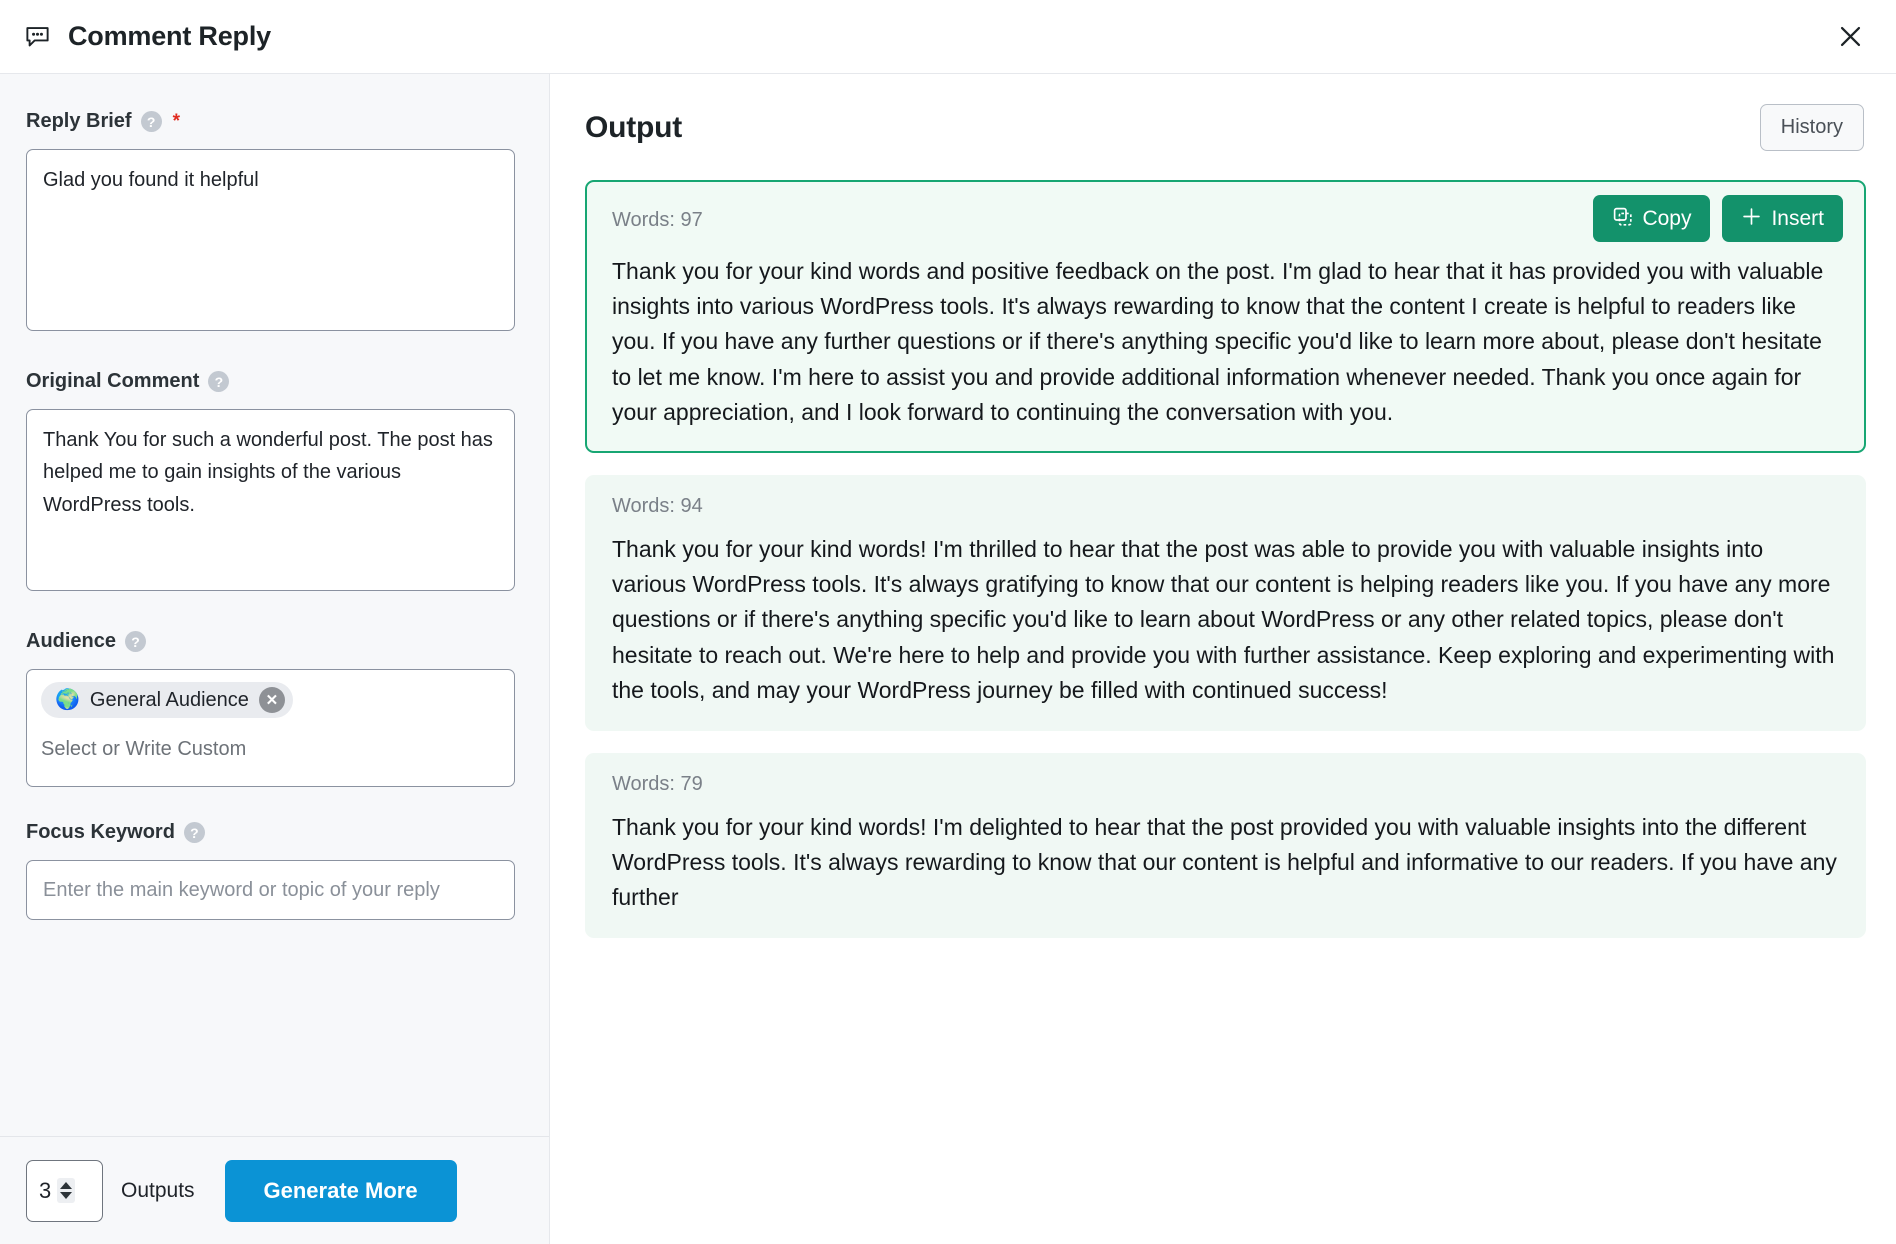 The image size is (1896, 1244). What do you see at coordinates (270, 121) in the screenshot?
I see `reply-brief-label-row: Reply Brief ? *` at bounding box center [270, 121].